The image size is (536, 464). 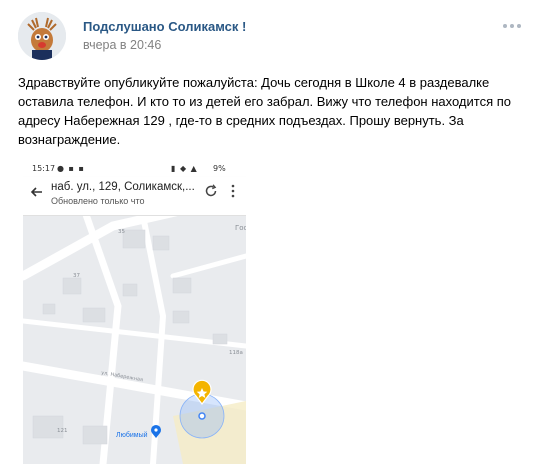 I want to click on map-label-118a: 118а, so click(x=236, y=353).